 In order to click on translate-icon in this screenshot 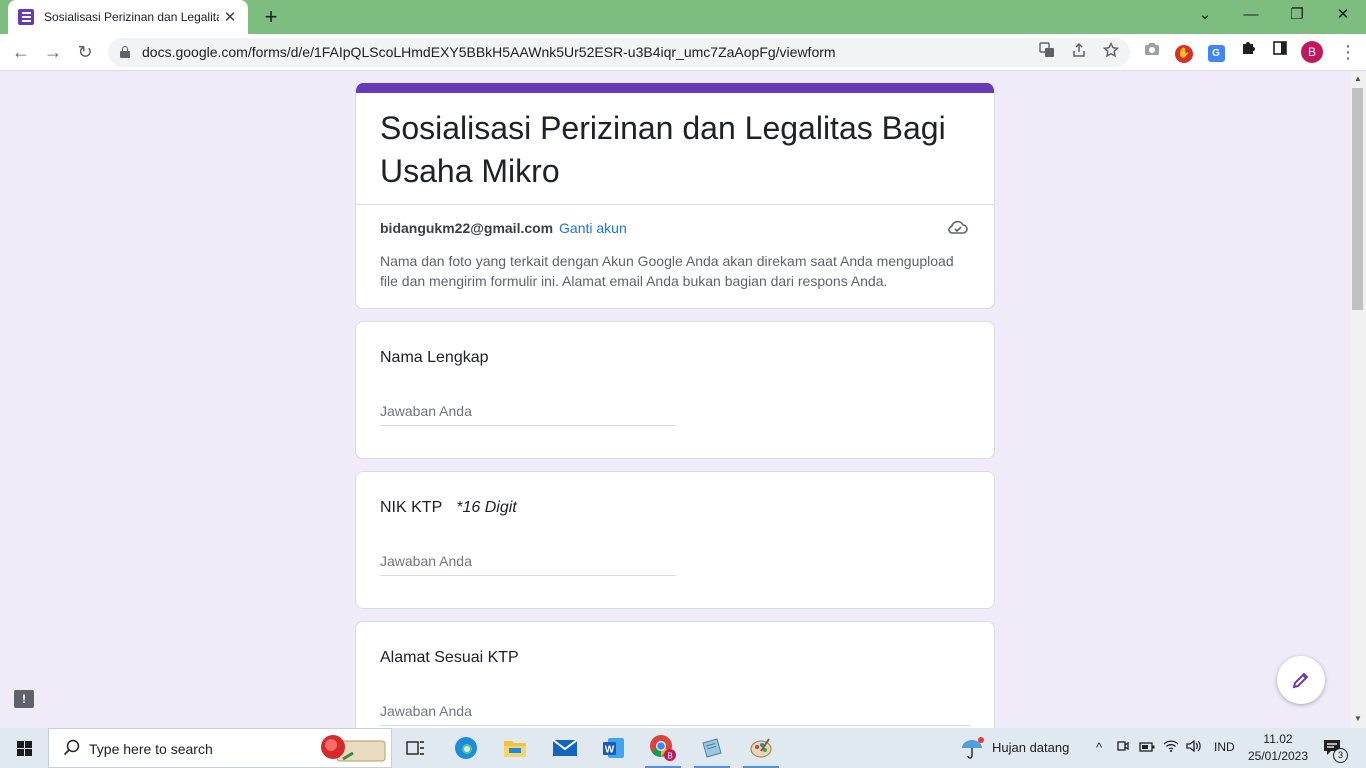, I will do `click(1047, 53)`.